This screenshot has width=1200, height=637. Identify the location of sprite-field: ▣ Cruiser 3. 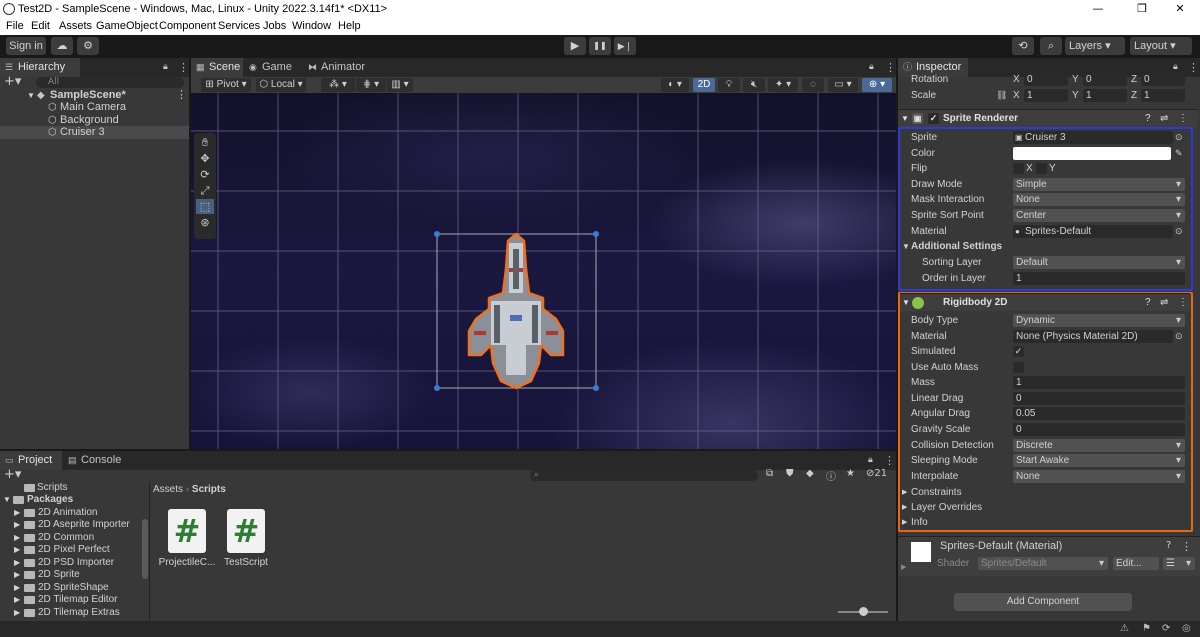
(1093, 137).